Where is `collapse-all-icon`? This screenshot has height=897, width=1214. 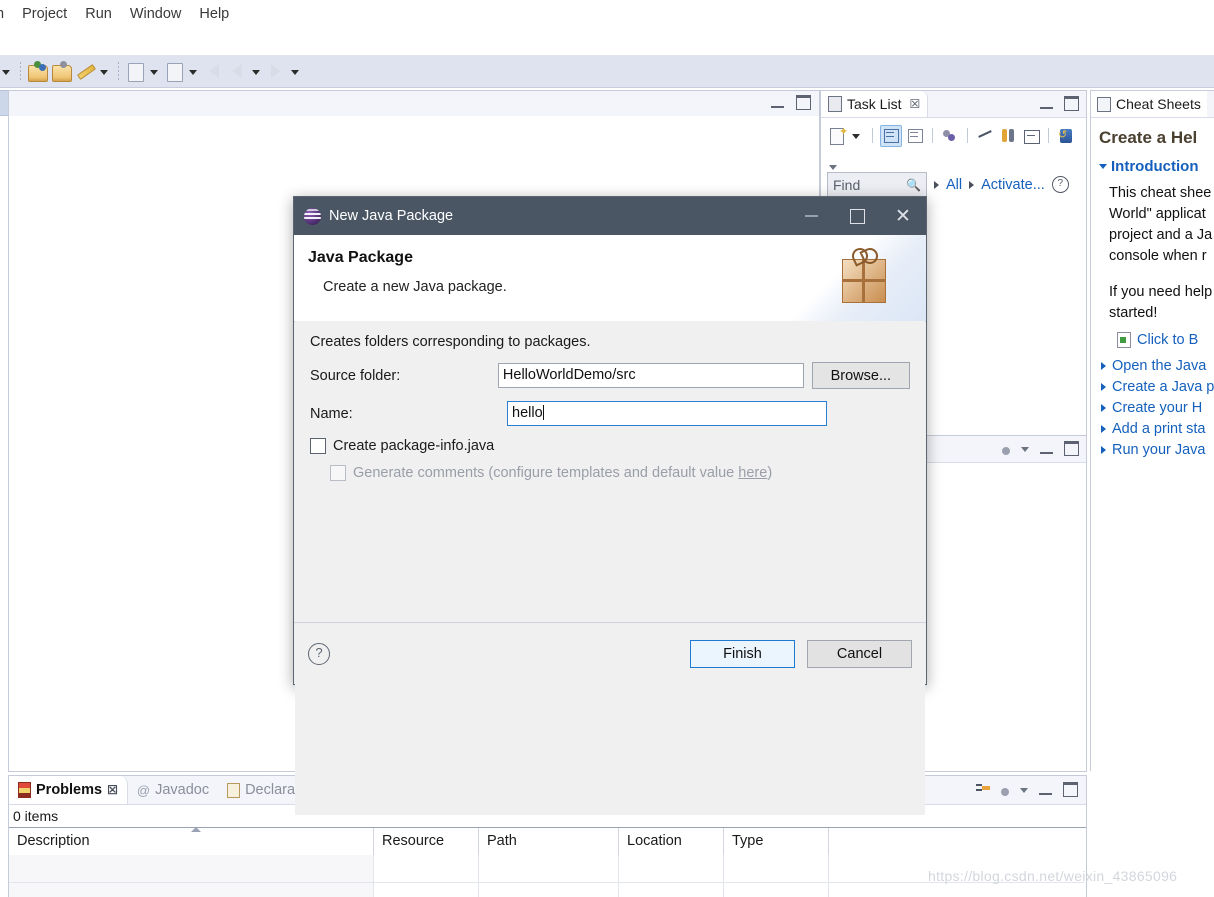
collapse-all-icon is located at coordinates (1031, 136).